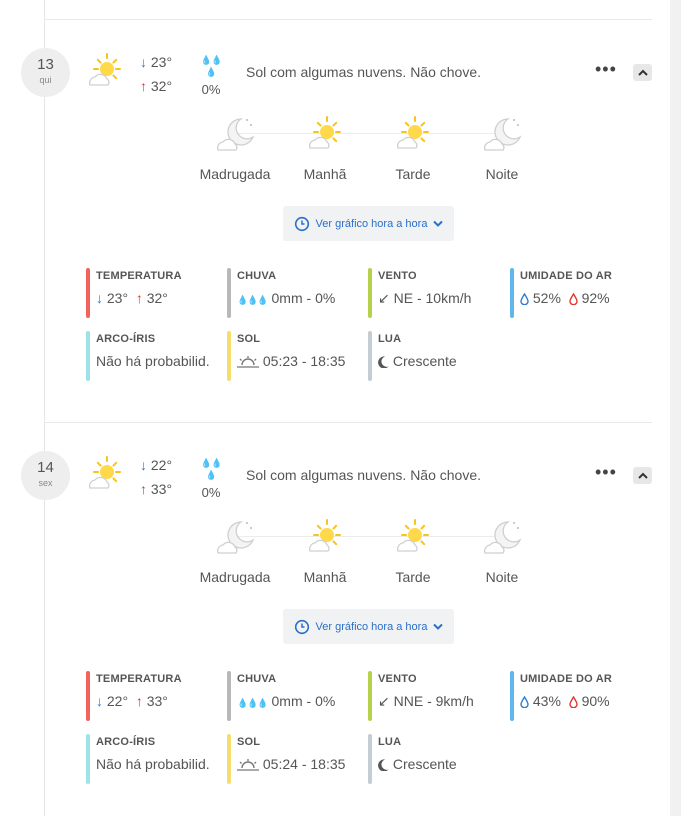 The image size is (681, 831). What do you see at coordinates (580, 701) in the screenshot?
I see `stat-value: 43% 90%` at bounding box center [580, 701].